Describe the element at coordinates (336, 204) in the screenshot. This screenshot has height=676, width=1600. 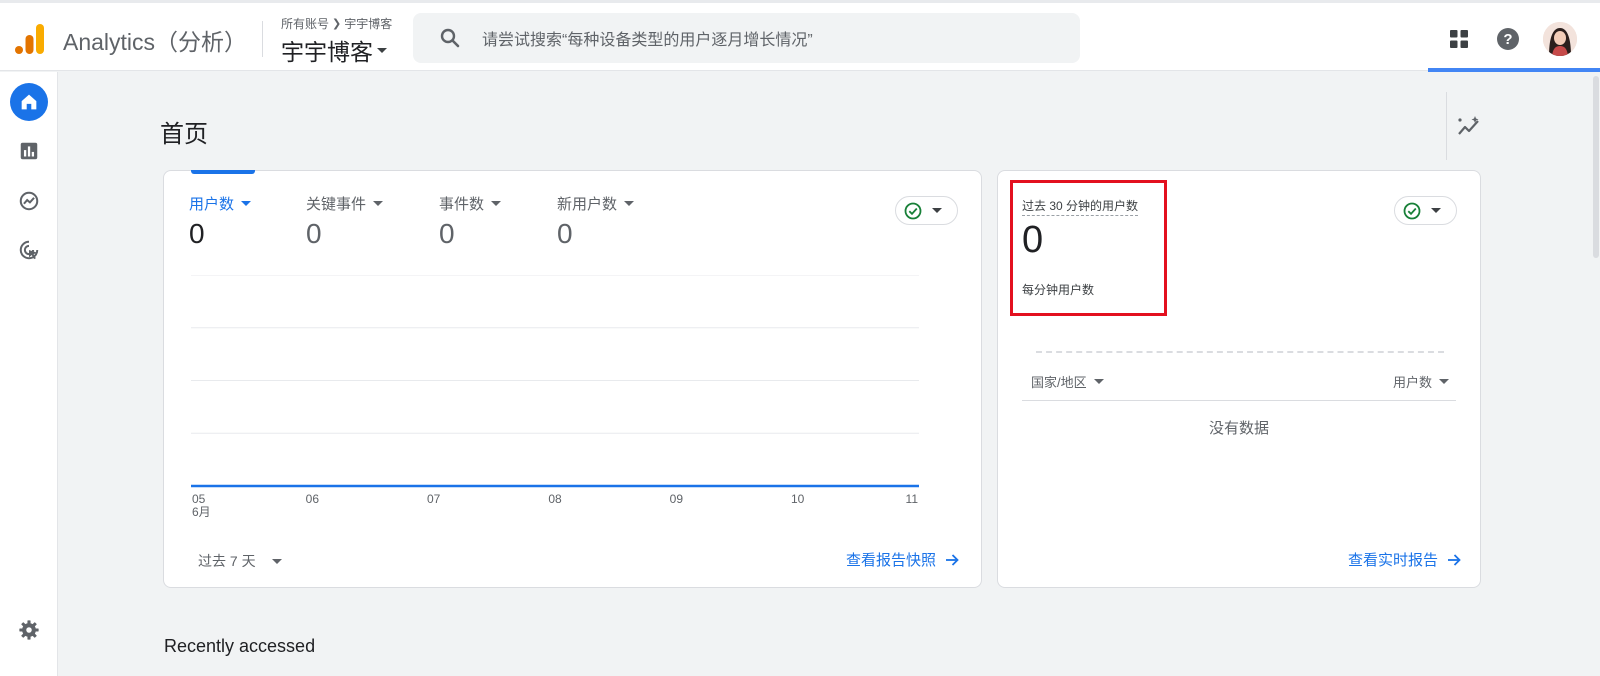
I see `metric-label: 关键事件` at that location.